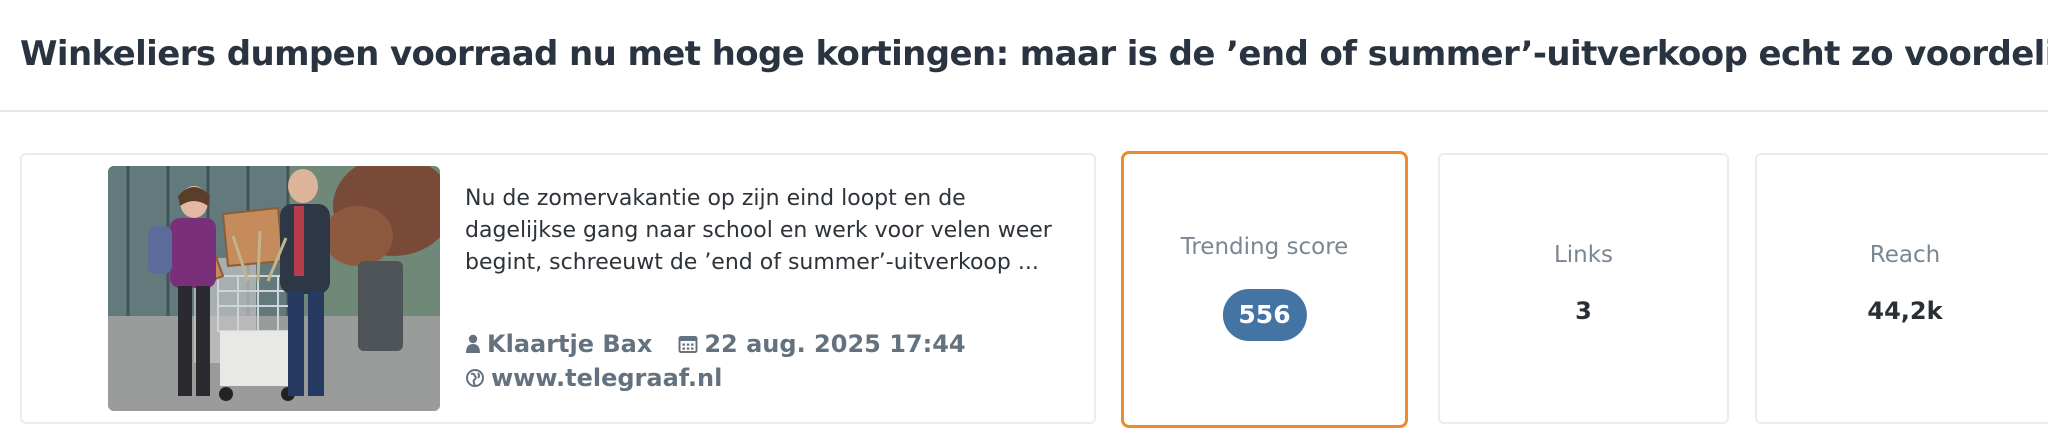 This screenshot has width=2048, height=447. Describe the element at coordinates (606, 378) in the screenshot. I see `source-url: www.telegraaf.nl` at that location.